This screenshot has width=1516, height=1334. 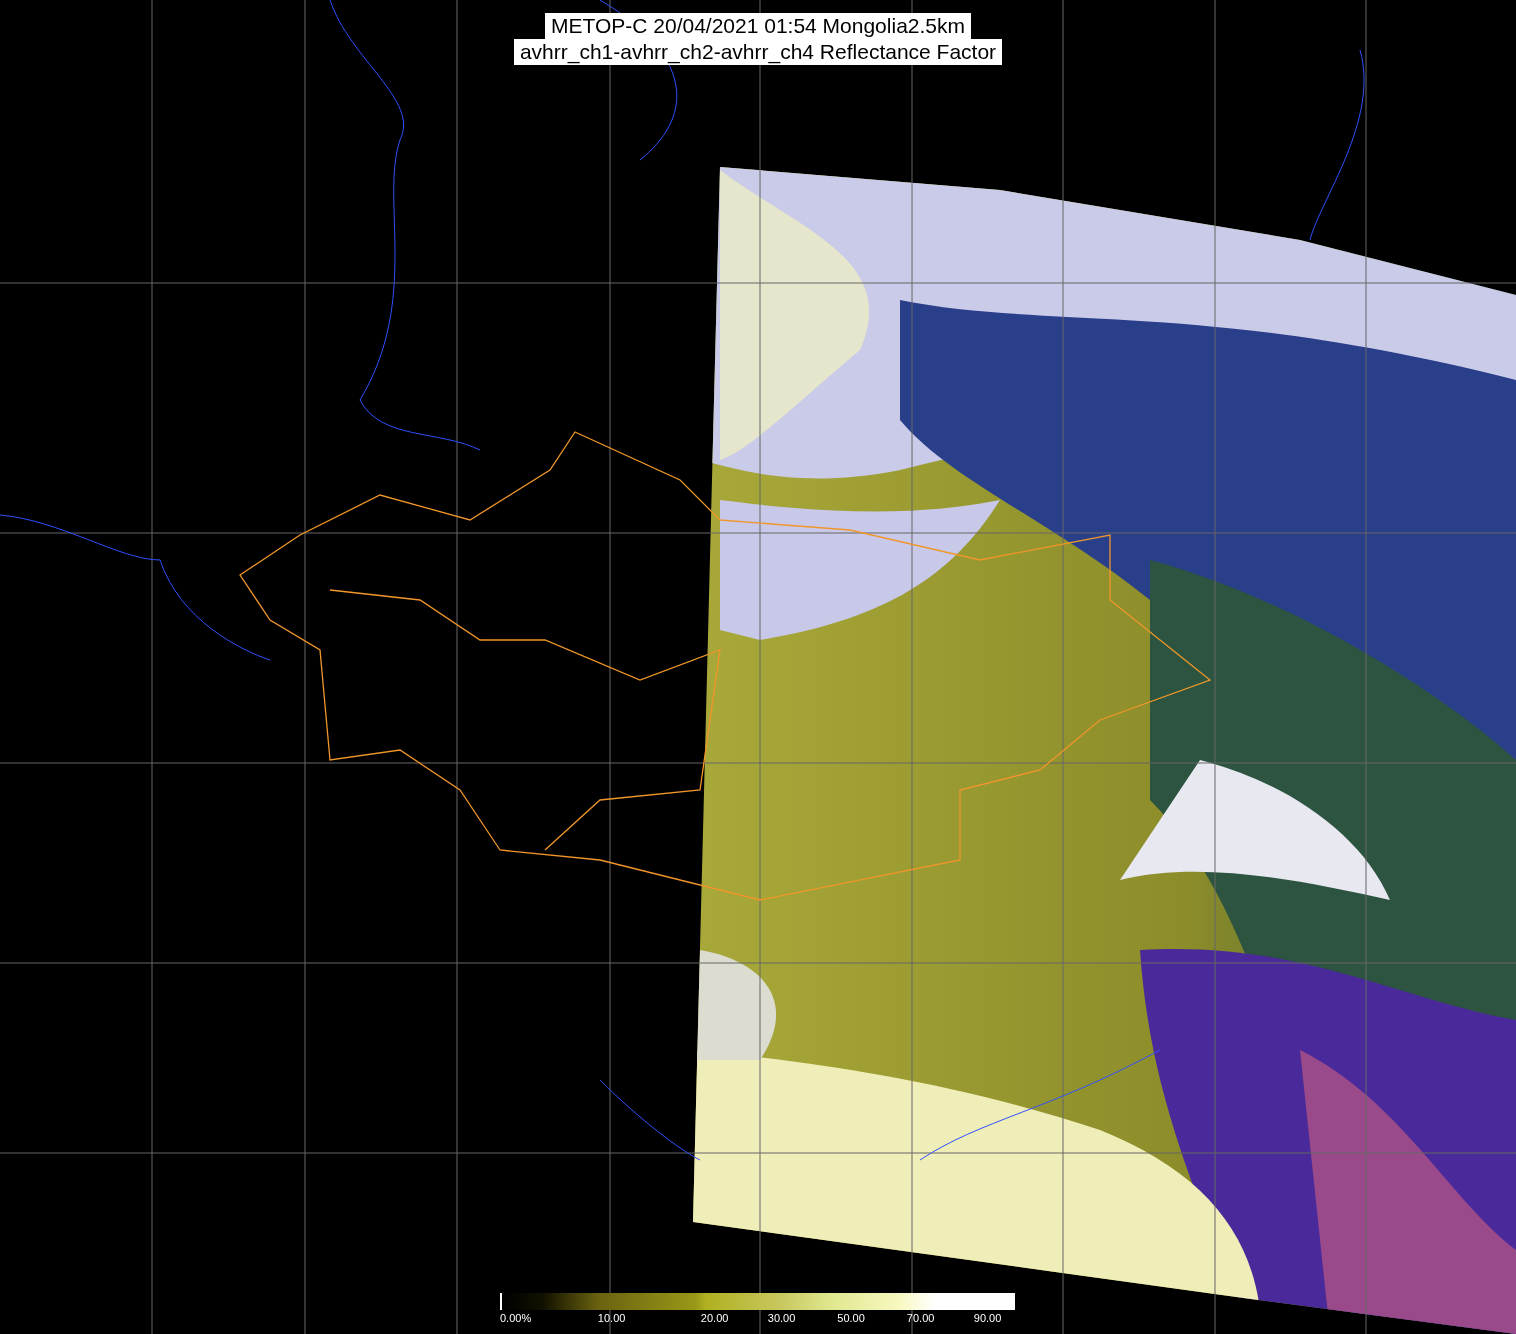 I want to click on map-title: avhrr_ch1-avhrr_ch2-avhrr_ch4 Reflectance Factor, so click(x=758, y=52).